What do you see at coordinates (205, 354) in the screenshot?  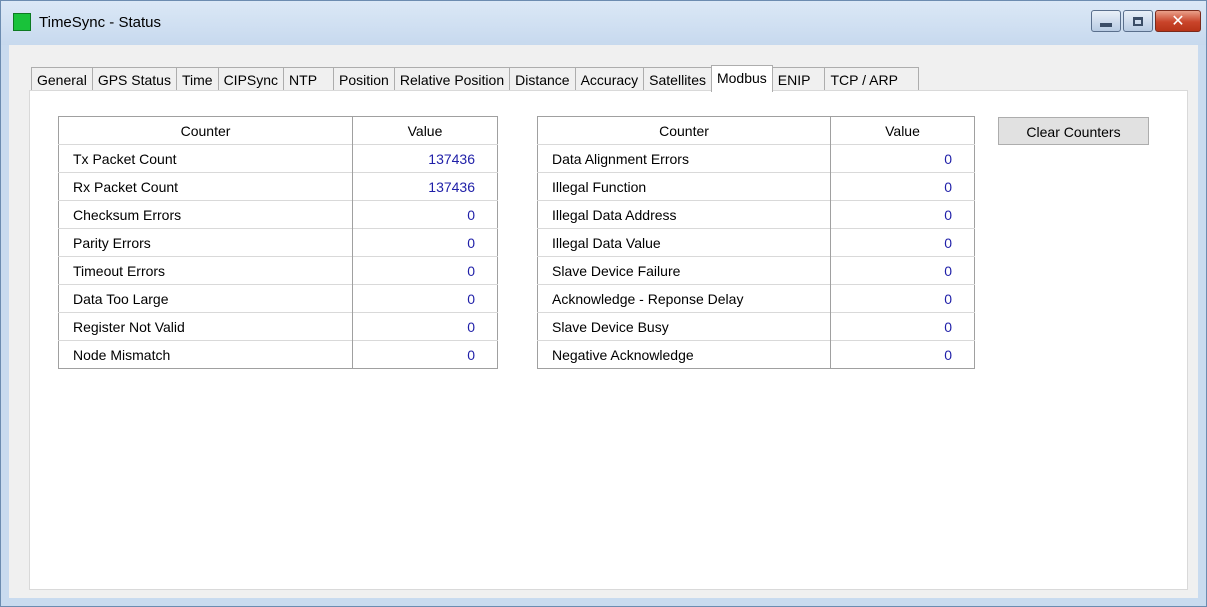 I see `counter-name: Node Mismatch` at bounding box center [205, 354].